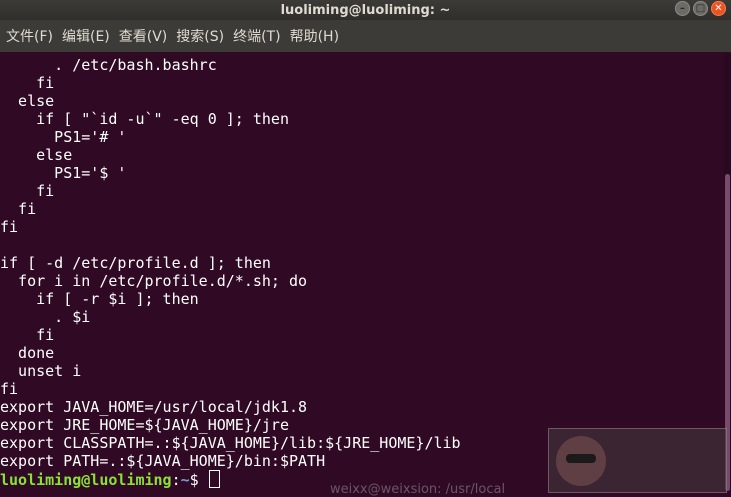  What do you see at coordinates (154, 281) in the screenshot?
I see `terminal-line: for i in /etc/profile.d/*.sh; do` at bounding box center [154, 281].